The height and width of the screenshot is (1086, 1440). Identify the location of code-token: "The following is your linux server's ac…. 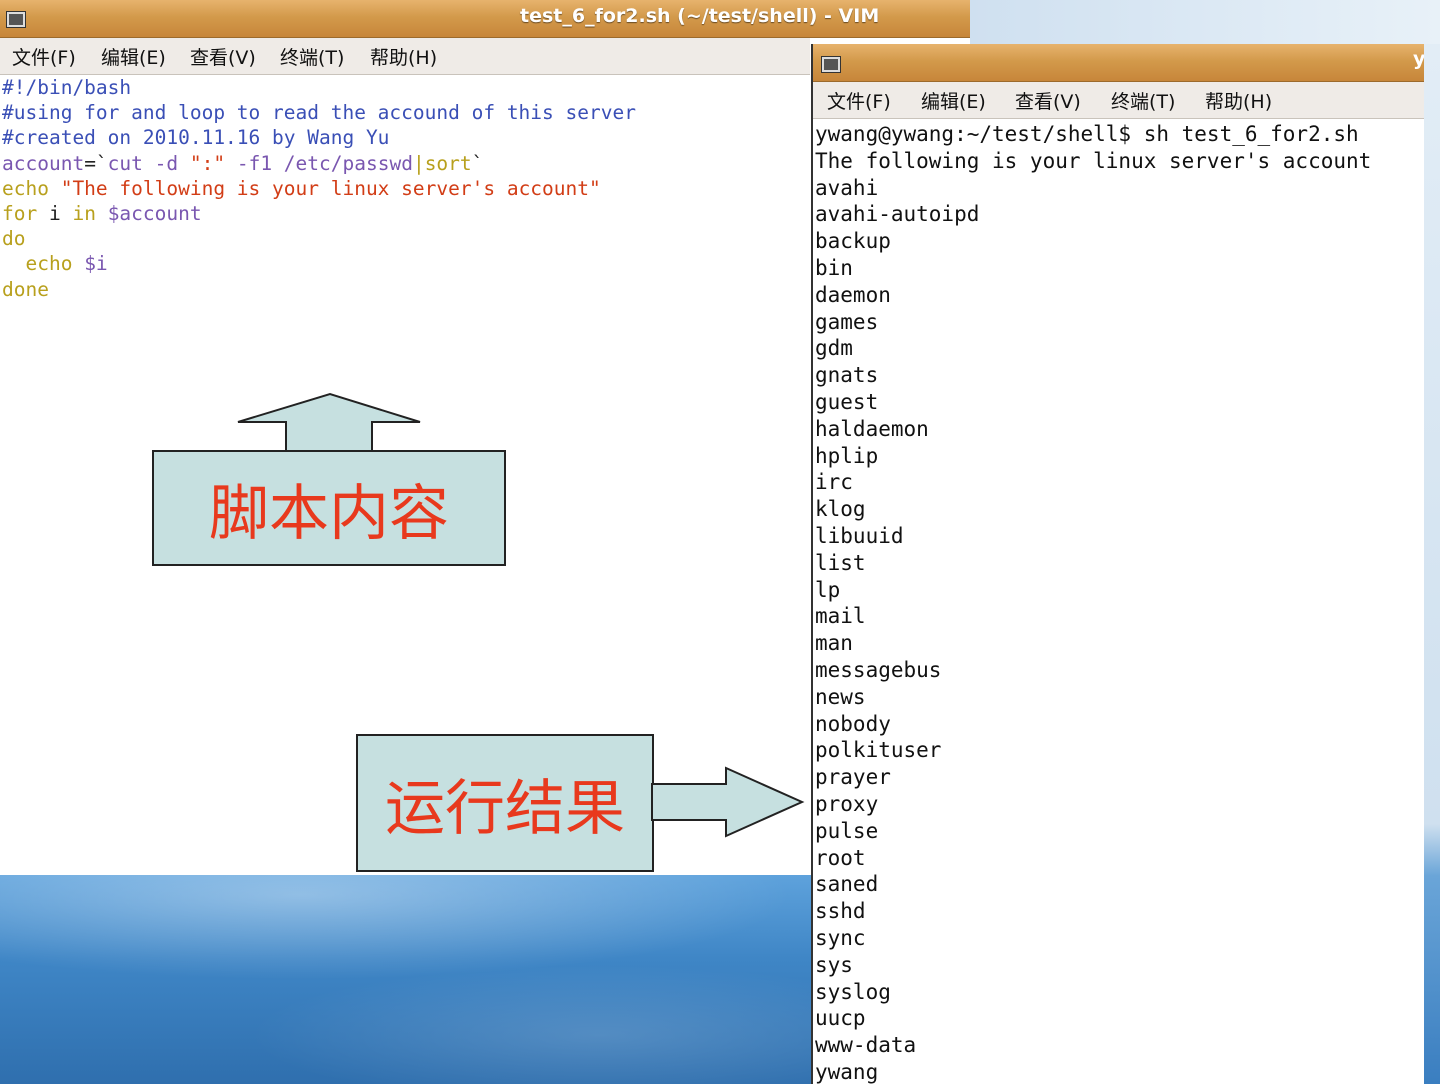
(330, 188).